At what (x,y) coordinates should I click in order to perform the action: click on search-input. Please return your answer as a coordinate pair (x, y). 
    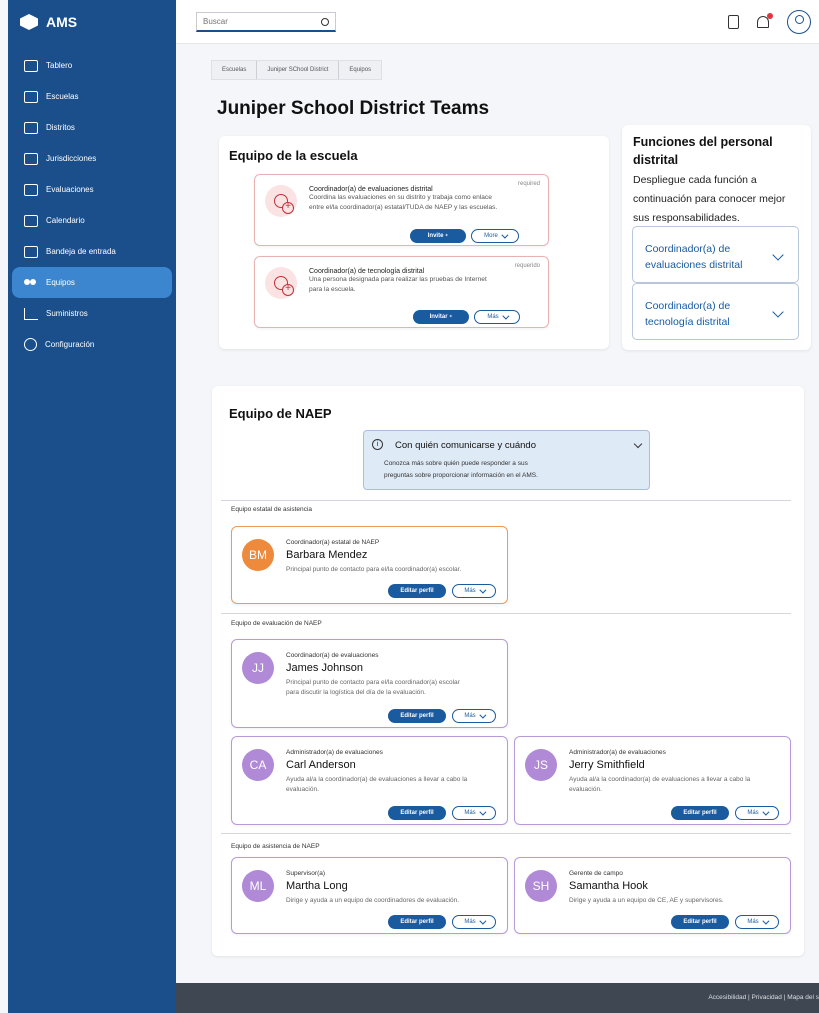
    Looking at the image, I should click on (262, 21).